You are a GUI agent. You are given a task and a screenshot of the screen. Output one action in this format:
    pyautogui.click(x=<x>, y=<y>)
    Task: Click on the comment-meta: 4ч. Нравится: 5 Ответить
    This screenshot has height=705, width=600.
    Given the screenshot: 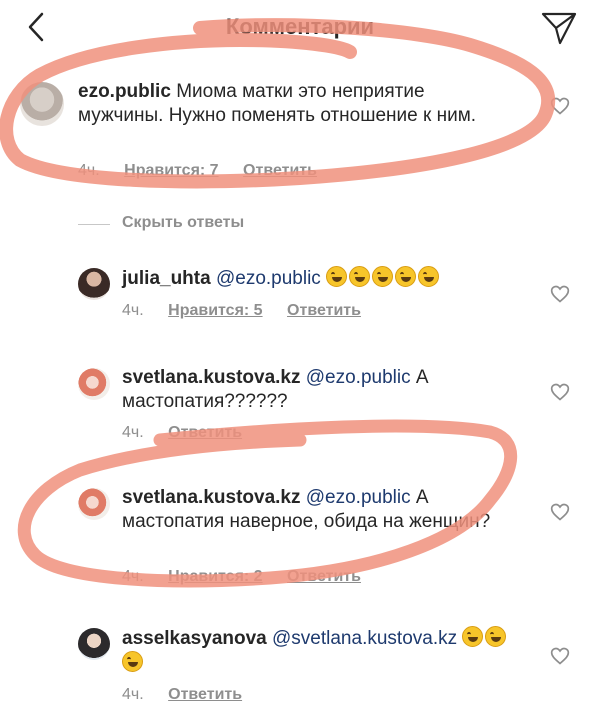 What is the action you would take?
    pyautogui.click(x=251, y=311)
    